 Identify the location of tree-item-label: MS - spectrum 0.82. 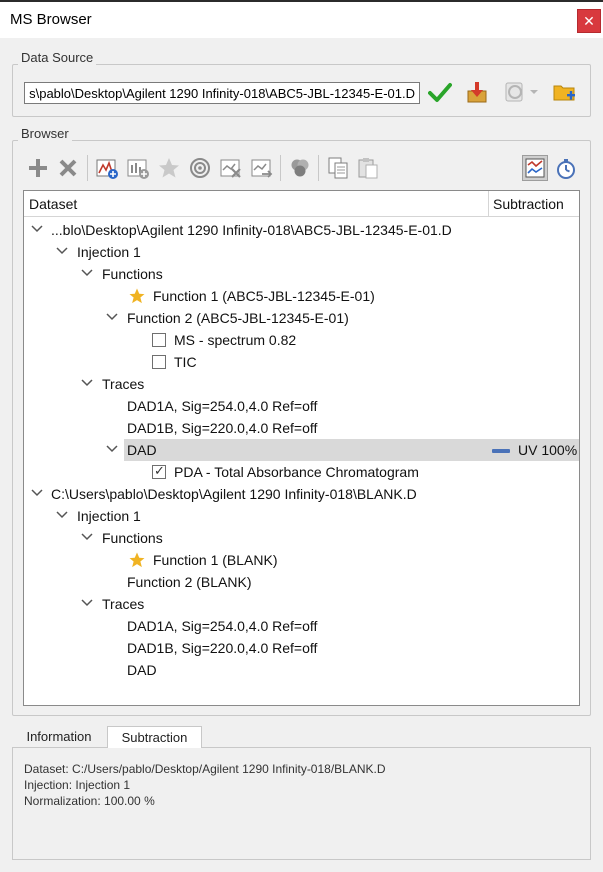
(235, 340).